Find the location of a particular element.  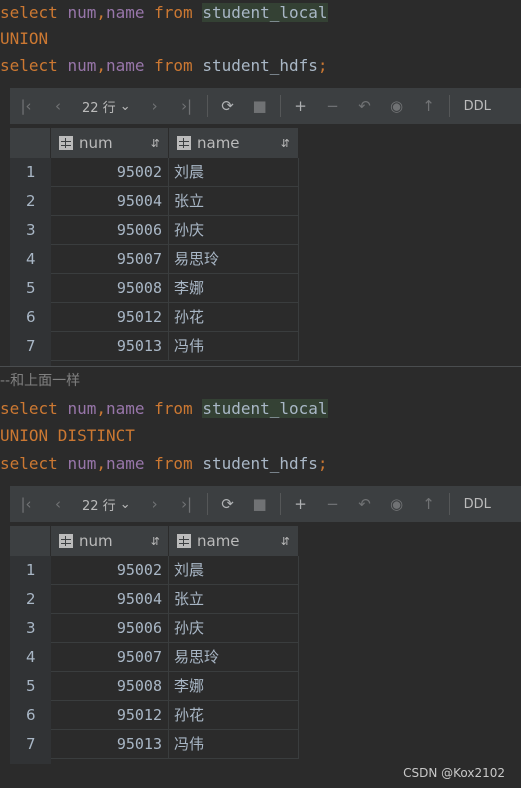

row-number-partial is located at coordinates (30, 761).